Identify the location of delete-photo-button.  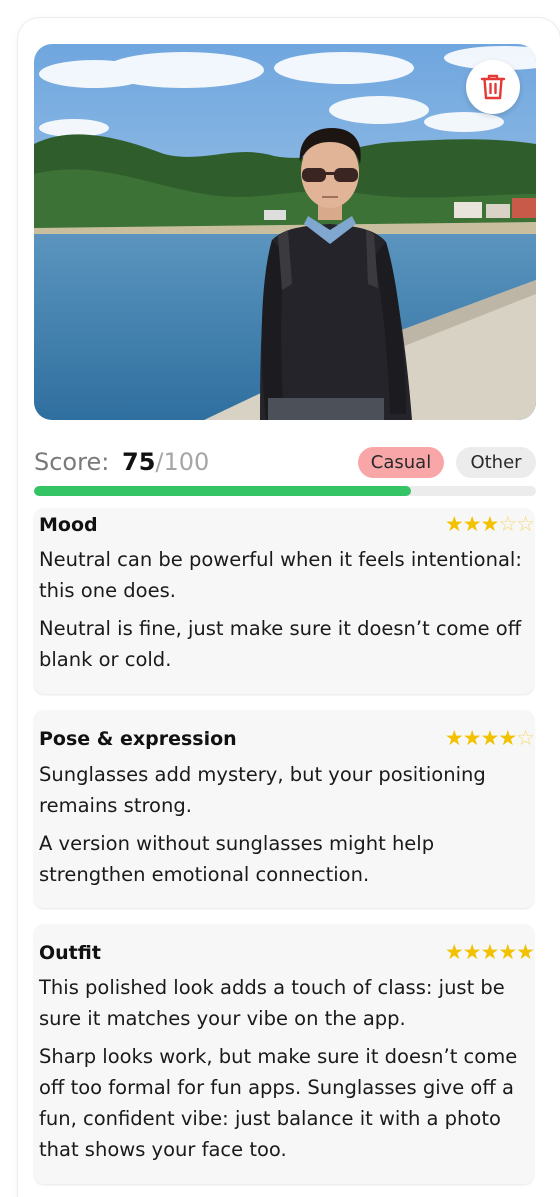
(493, 87).